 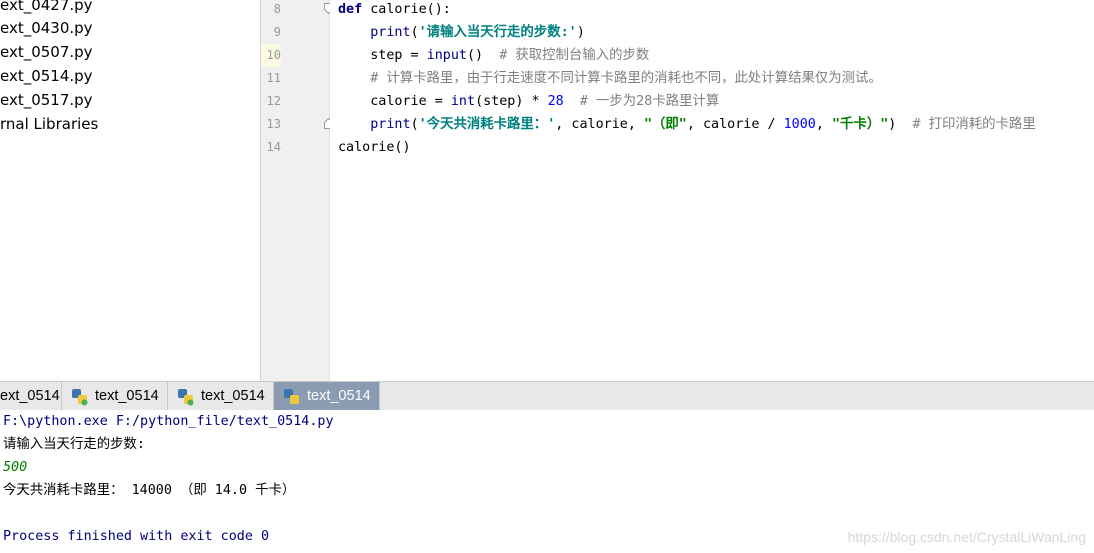 What do you see at coordinates (46, 76) in the screenshot?
I see `tree-file-item: ext_0514.py` at bounding box center [46, 76].